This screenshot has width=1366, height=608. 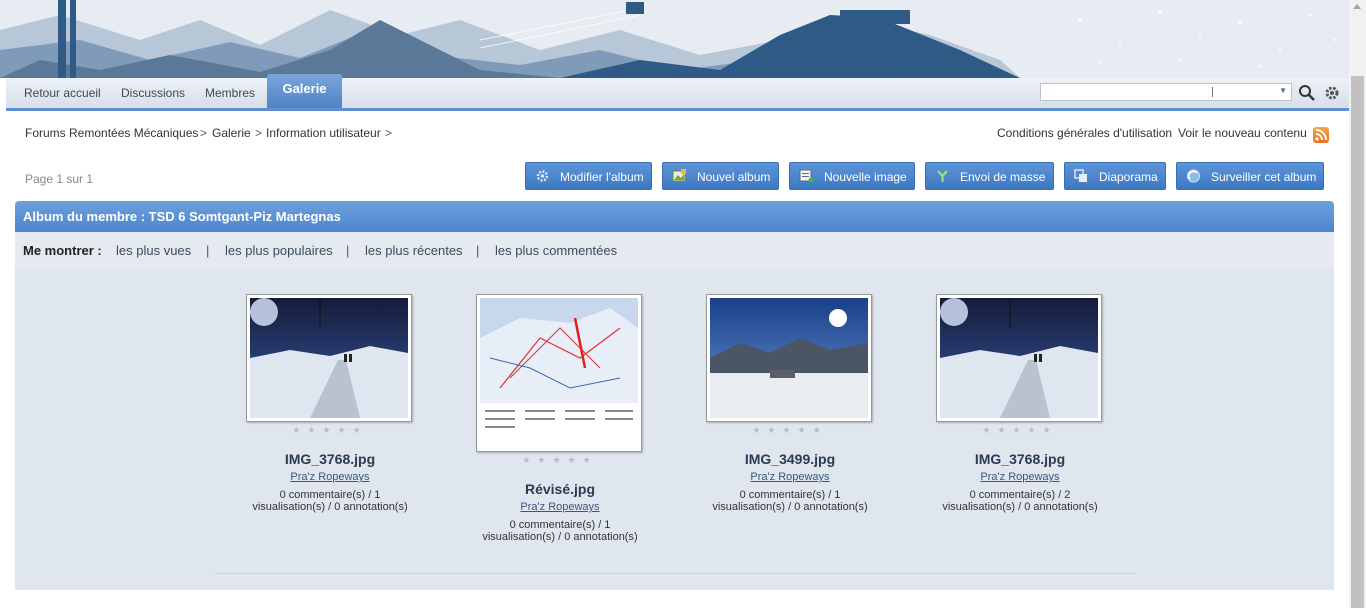 What do you see at coordinates (1166, 92) in the screenshot?
I see `search-input: ▼` at bounding box center [1166, 92].